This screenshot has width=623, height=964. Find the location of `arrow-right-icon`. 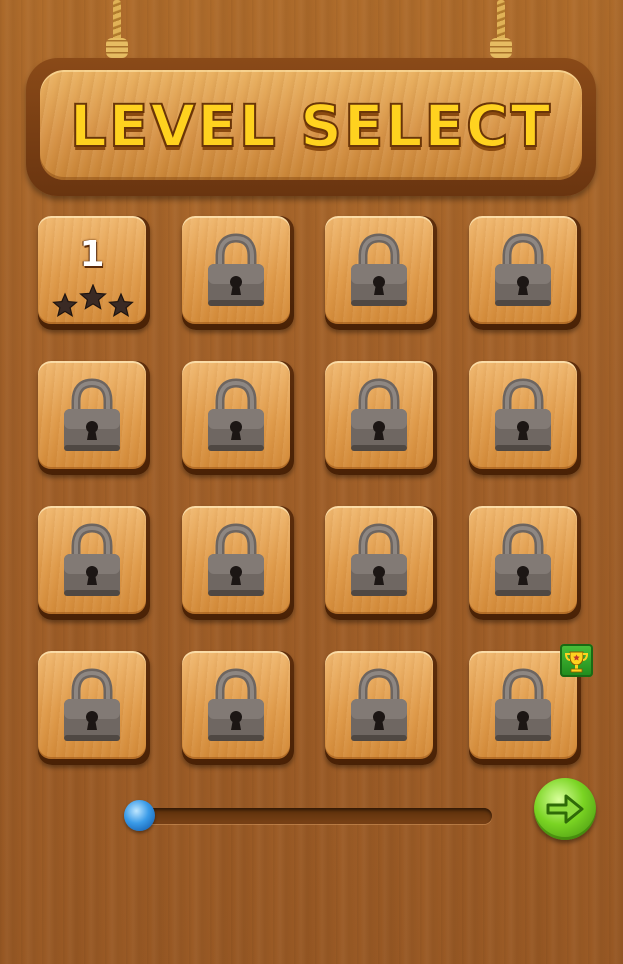

arrow-right-icon is located at coordinates (565, 809).